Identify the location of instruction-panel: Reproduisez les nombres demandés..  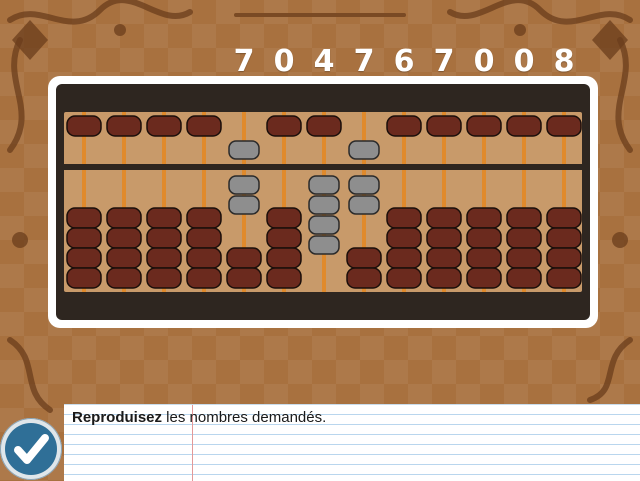
(352, 442).